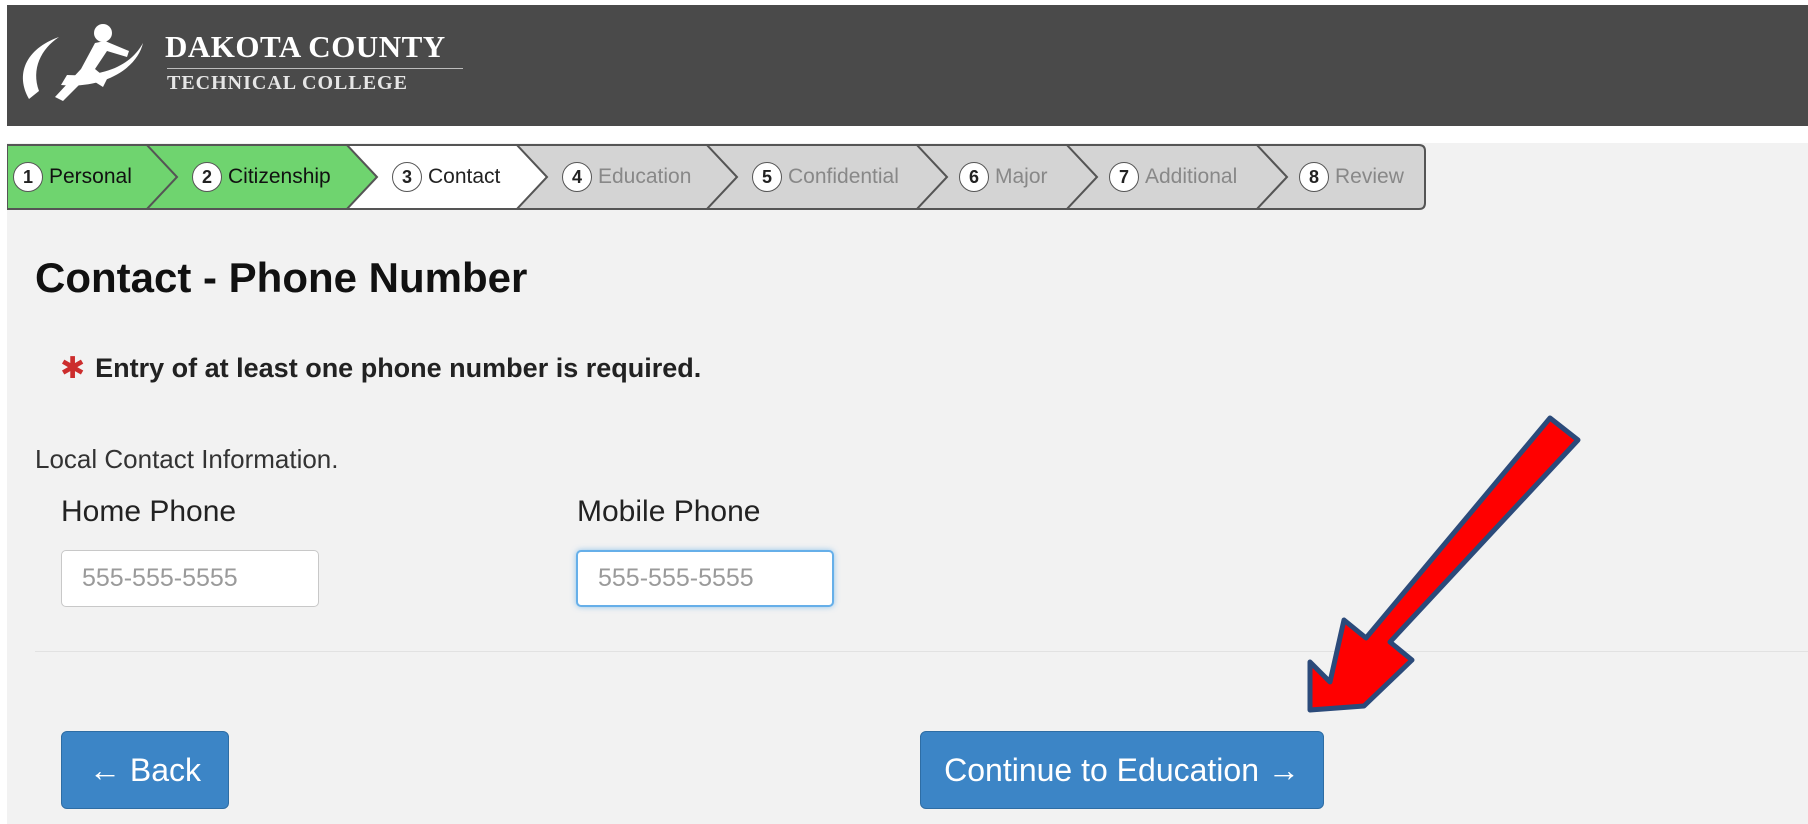 This screenshot has width=1808, height=824. I want to click on step-number: 8, so click(1314, 177).